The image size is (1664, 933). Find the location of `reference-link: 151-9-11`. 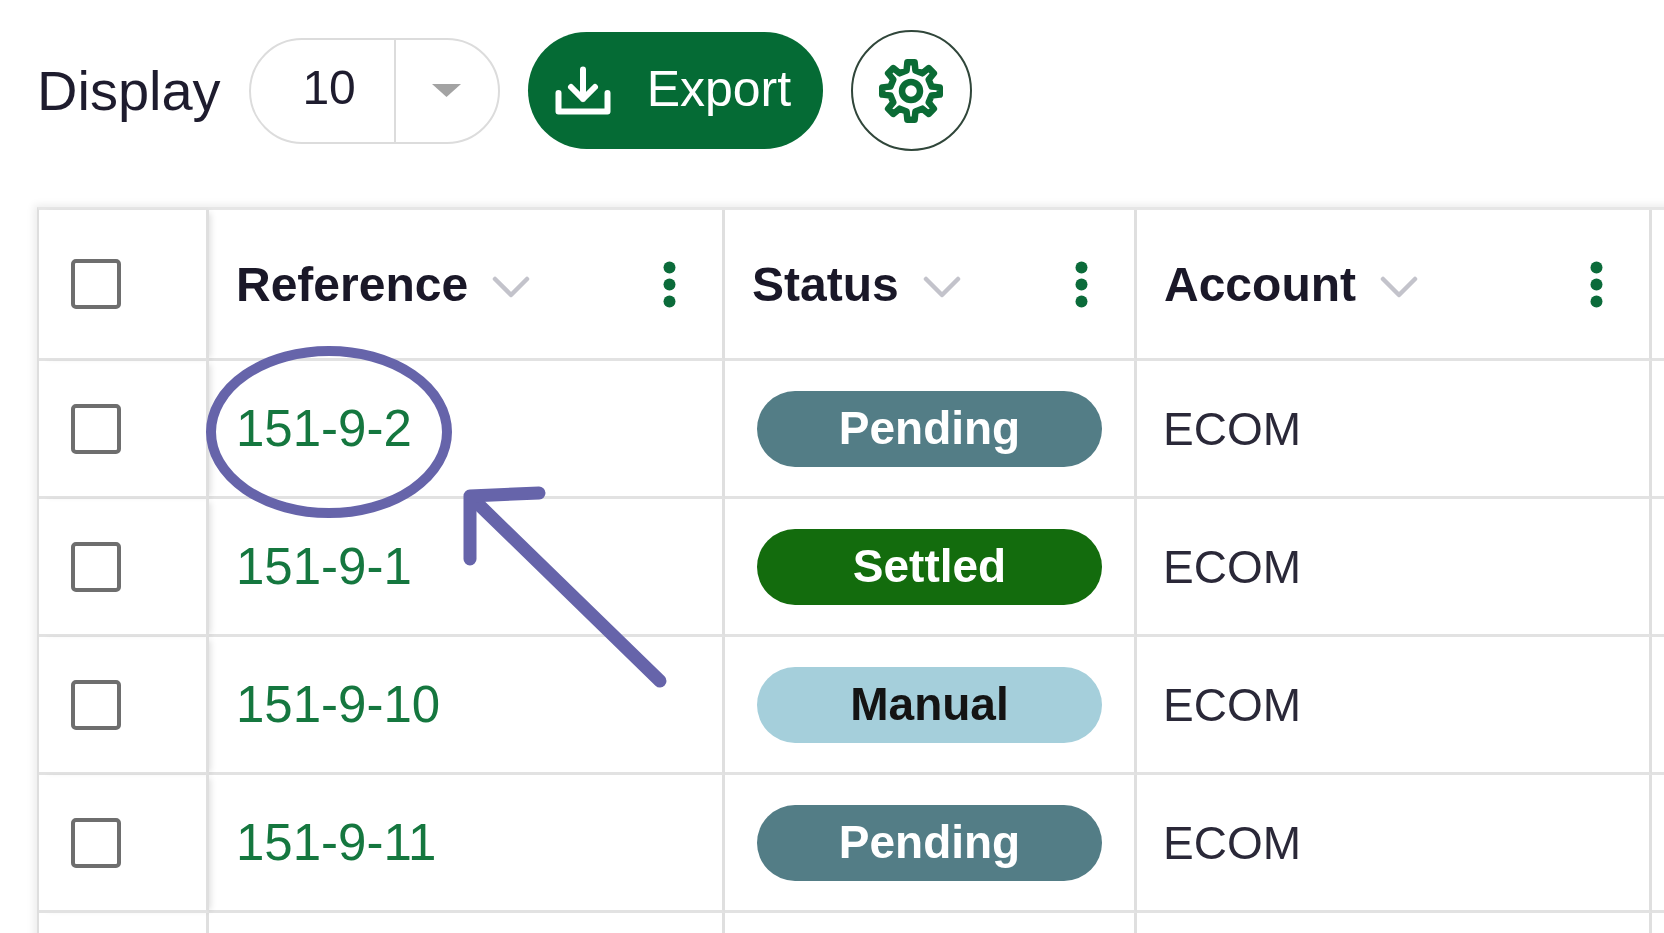

reference-link: 151-9-11 is located at coordinates (336, 842).